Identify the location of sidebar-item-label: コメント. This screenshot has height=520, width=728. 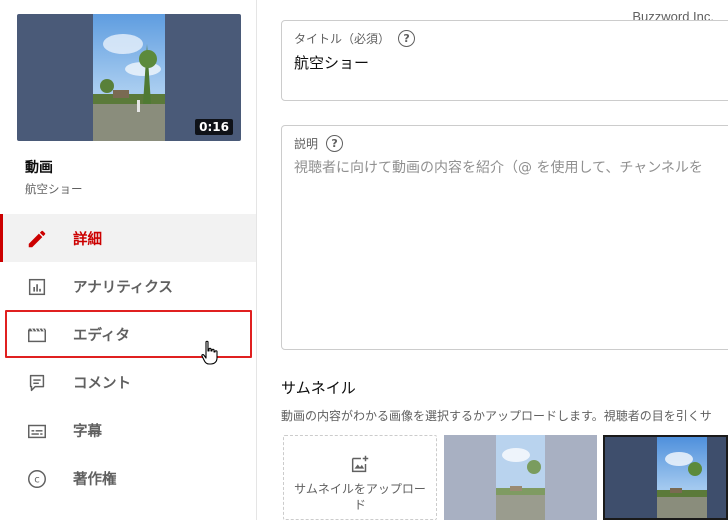
(102, 383).